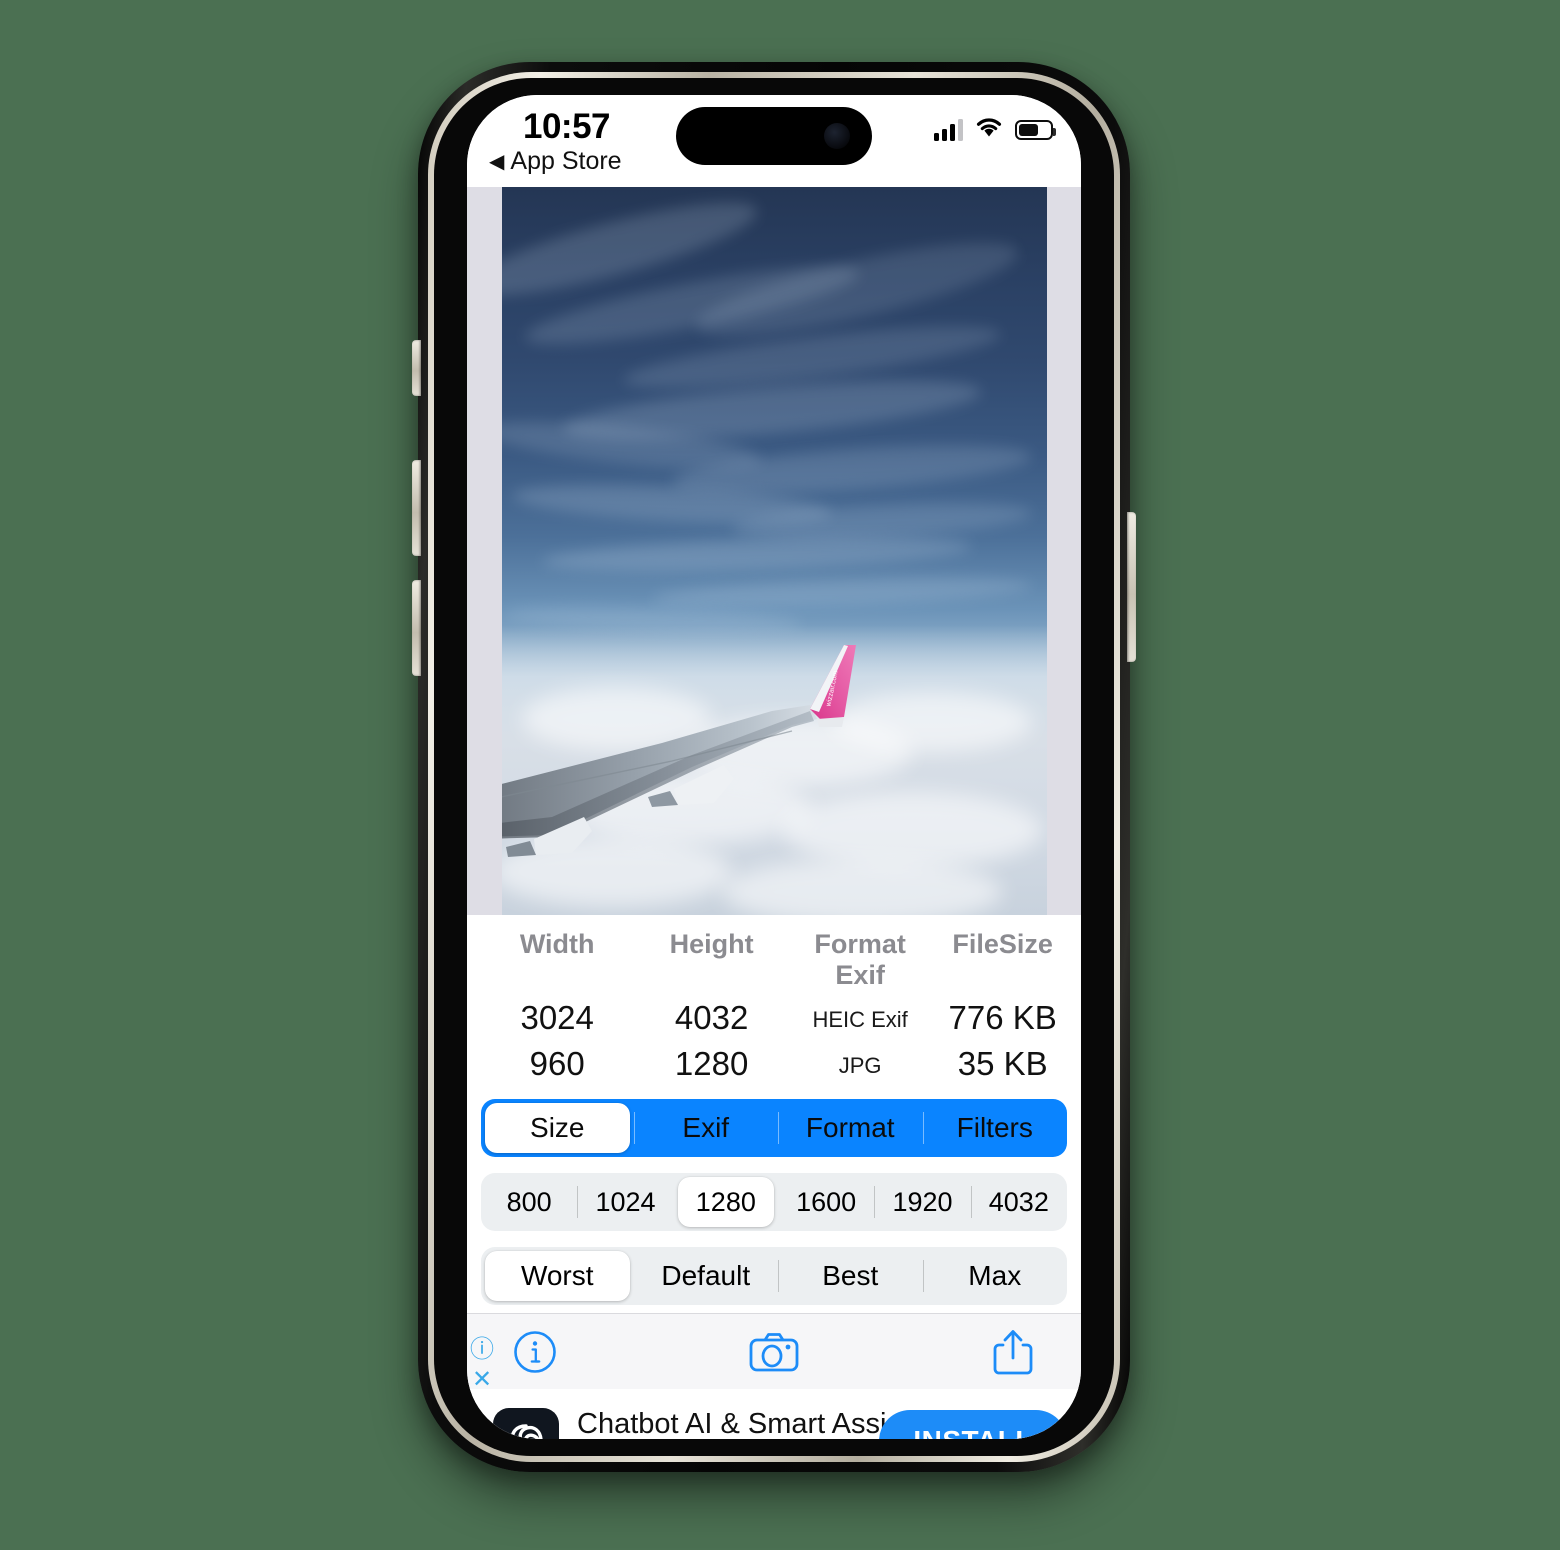  Describe the element at coordinates (1002, 1063) in the screenshot. I see `cell-output-filesize: 35 KB` at that location.